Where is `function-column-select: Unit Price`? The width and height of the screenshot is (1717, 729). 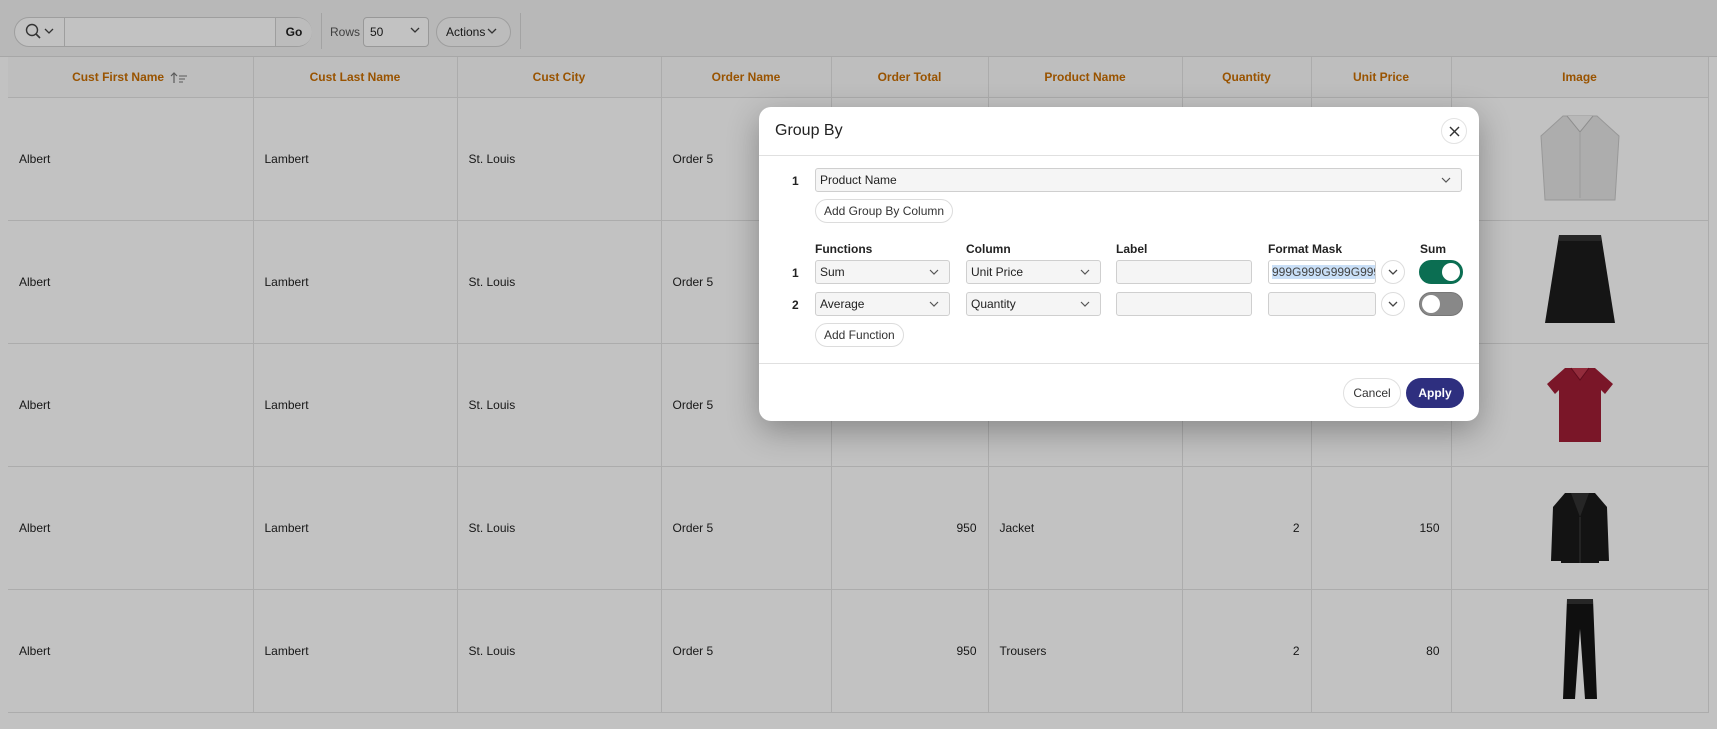 function-column-select: Unit Price is located at coordinates (1033, 272).